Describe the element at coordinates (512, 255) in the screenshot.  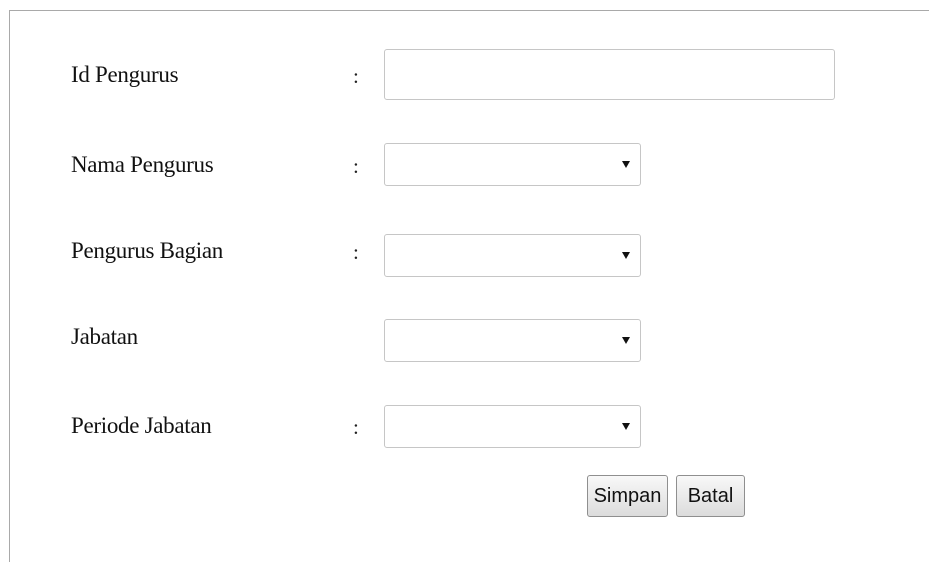
I see `pengurus-bagian-select` at that location.